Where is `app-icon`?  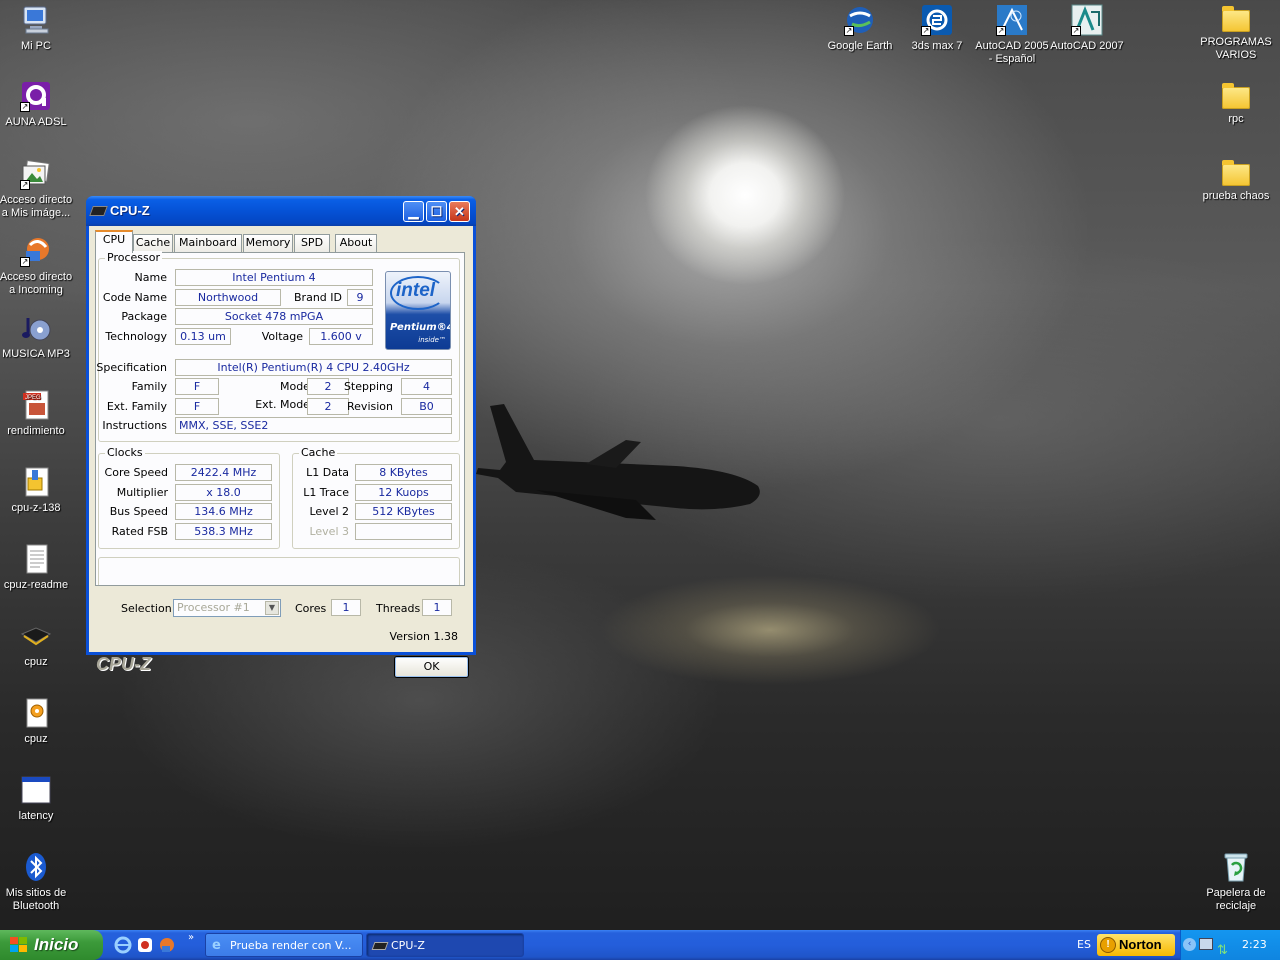 app-icon is located at coordinates (167, 945).